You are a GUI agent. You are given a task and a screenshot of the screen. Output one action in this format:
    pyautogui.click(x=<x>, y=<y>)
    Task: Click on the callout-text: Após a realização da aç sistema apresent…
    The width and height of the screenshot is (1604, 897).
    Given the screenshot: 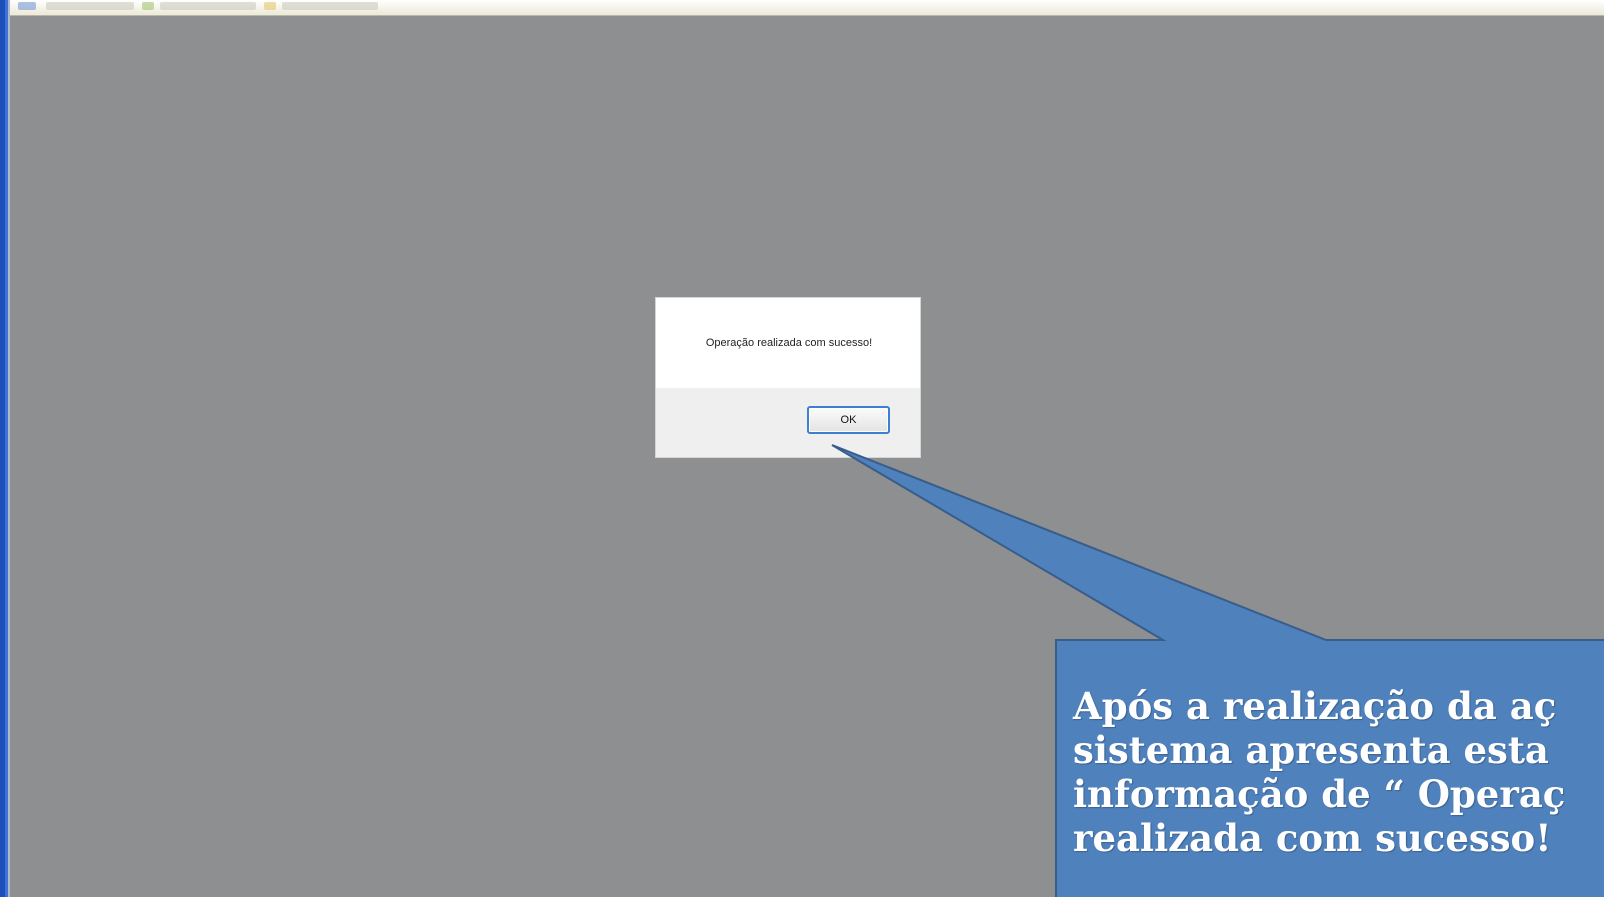 What is the action you would take?
    pyautogui.click(x=1319, y=772)
    